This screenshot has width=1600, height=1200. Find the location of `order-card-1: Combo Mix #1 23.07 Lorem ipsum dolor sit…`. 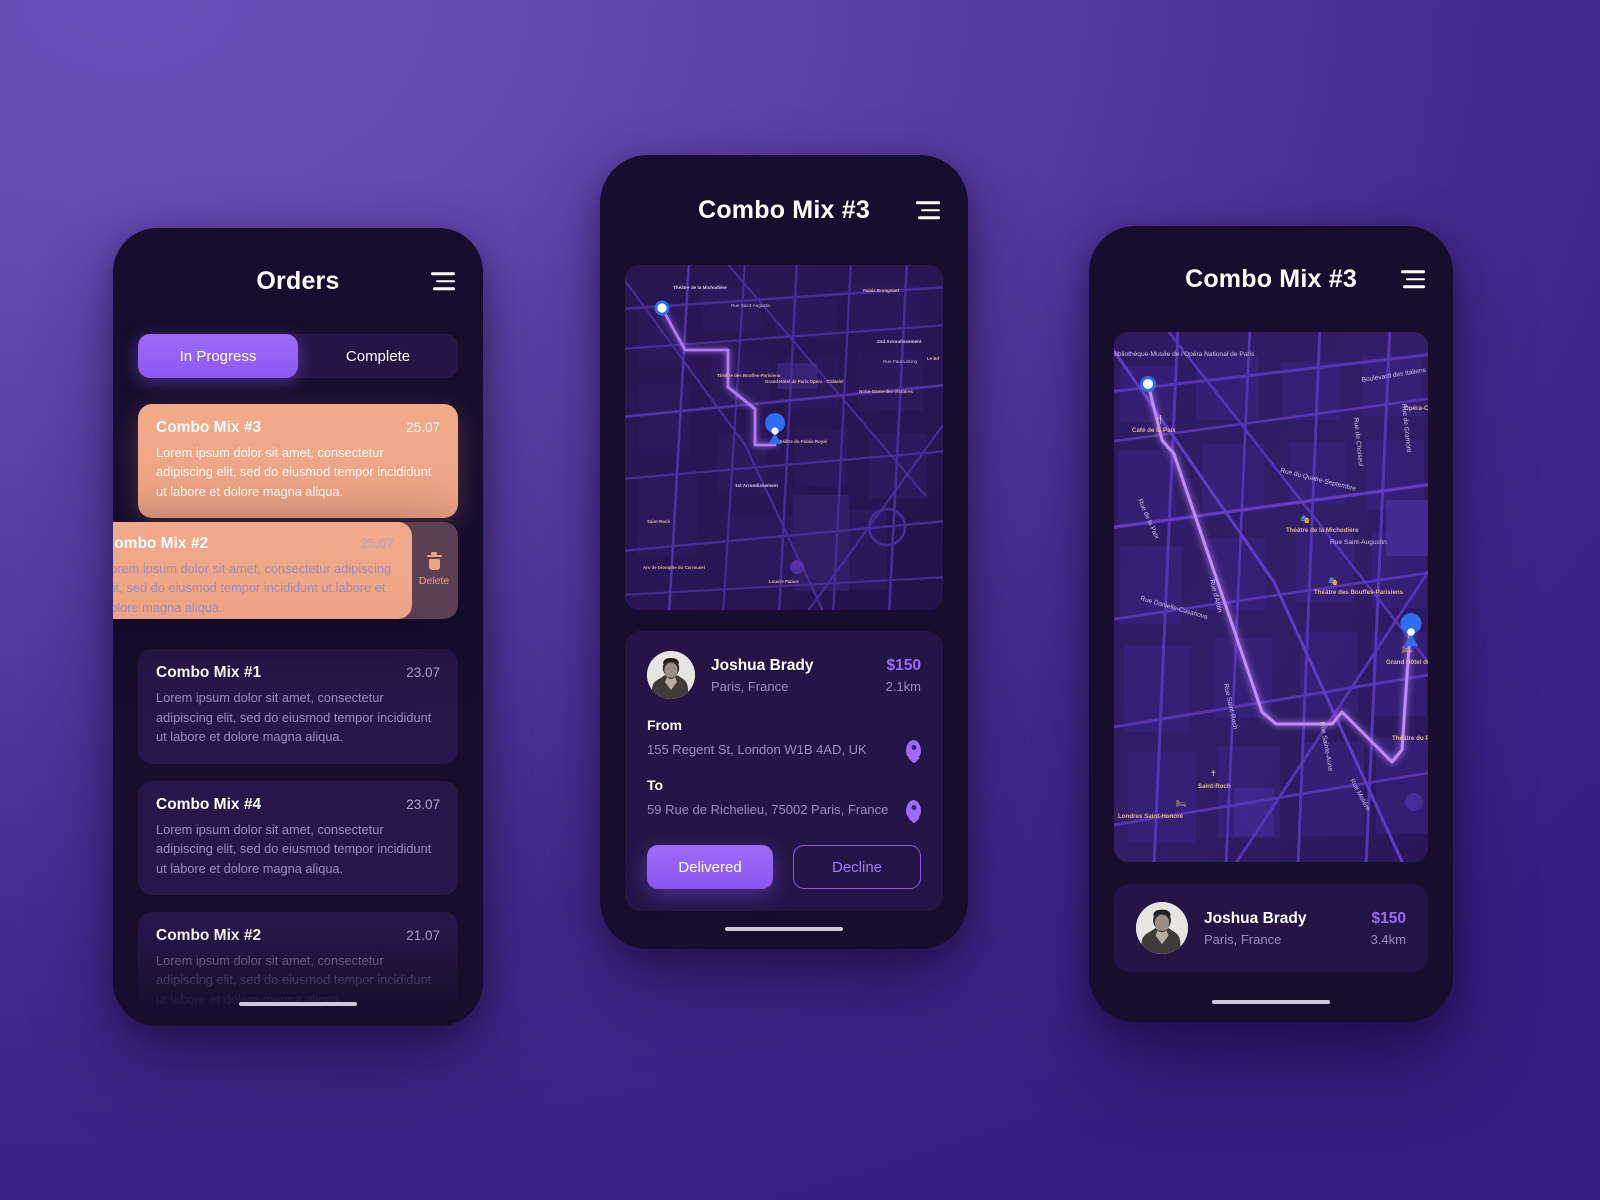

order-card-1: Combo Mix #1 23.07 Lorem ipsum dolor sit… is located at coordinates (298, 706).